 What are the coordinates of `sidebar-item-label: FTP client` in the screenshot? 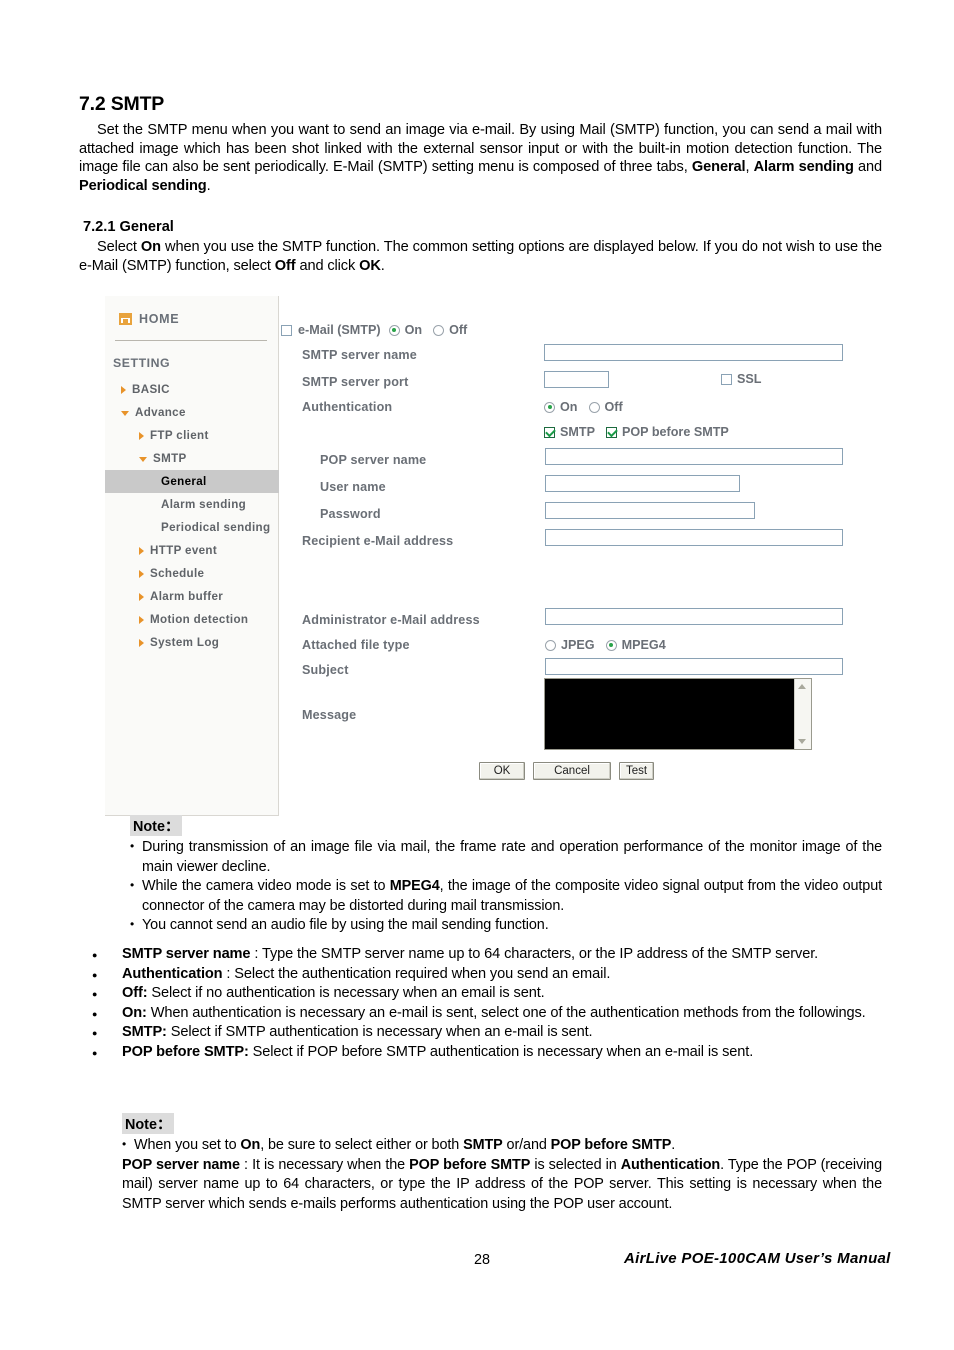 It's located at (179, 435).